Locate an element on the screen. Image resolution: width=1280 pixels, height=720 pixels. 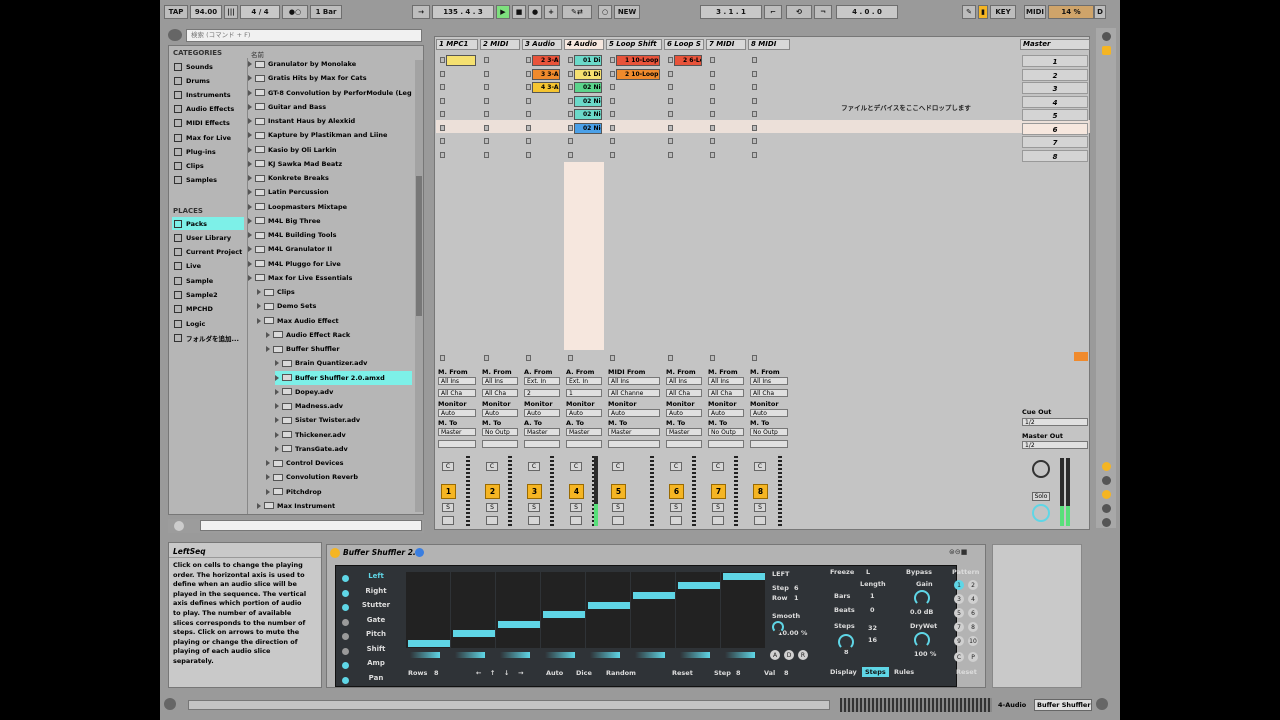
clip: 02 Nigh is located at coordinates (588, 87).